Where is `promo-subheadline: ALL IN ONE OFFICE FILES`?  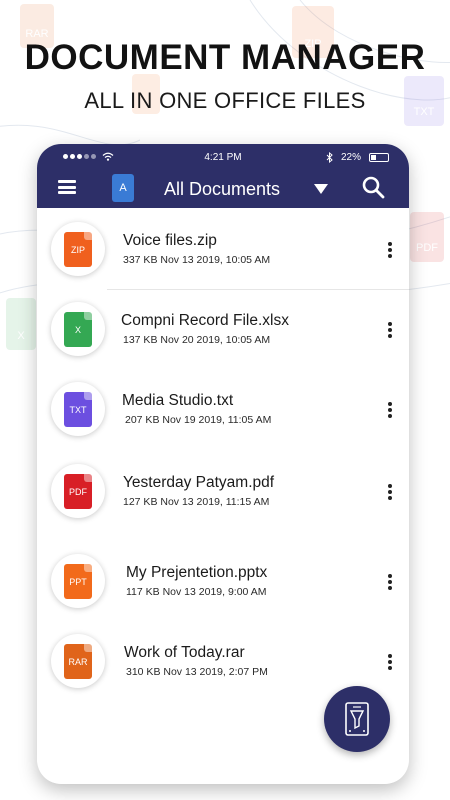
promo-subheadline: ALL IN ONE OFFICE FILES is located at coordinates (225, 100).